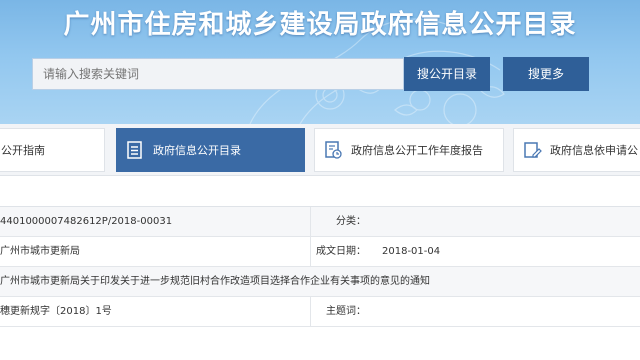  I want to click on date-label: 成文日期：, so click(340, 252).